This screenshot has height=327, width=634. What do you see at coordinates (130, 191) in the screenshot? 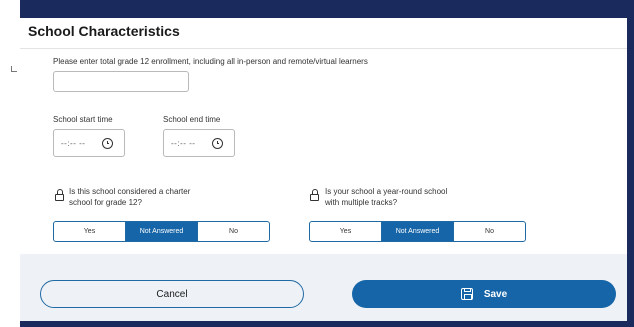
I see `charter-question-line1: Is this school considered a charter` at bounding box center [130, 191].